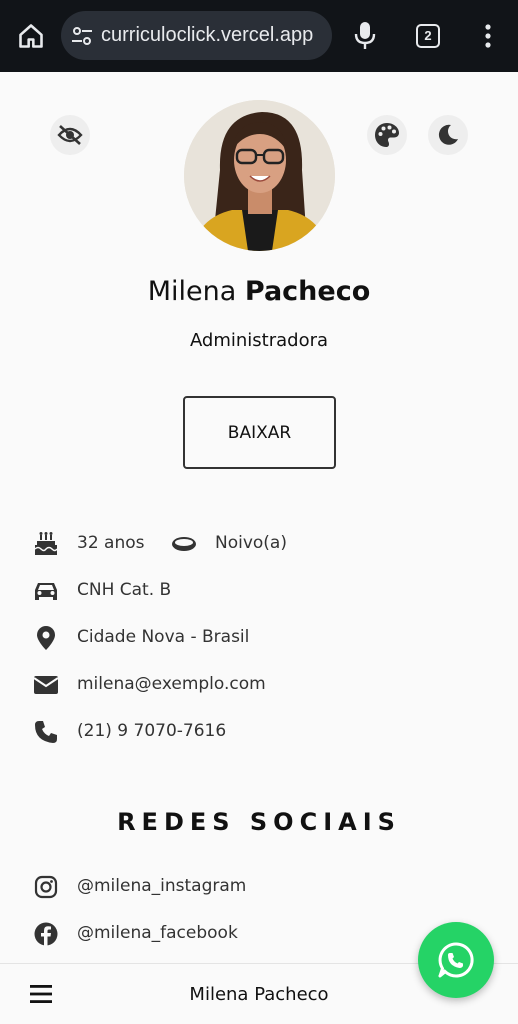 The width and height of the screenshot is (518, 1024). I want to click on car-icon, so click(46, 591).